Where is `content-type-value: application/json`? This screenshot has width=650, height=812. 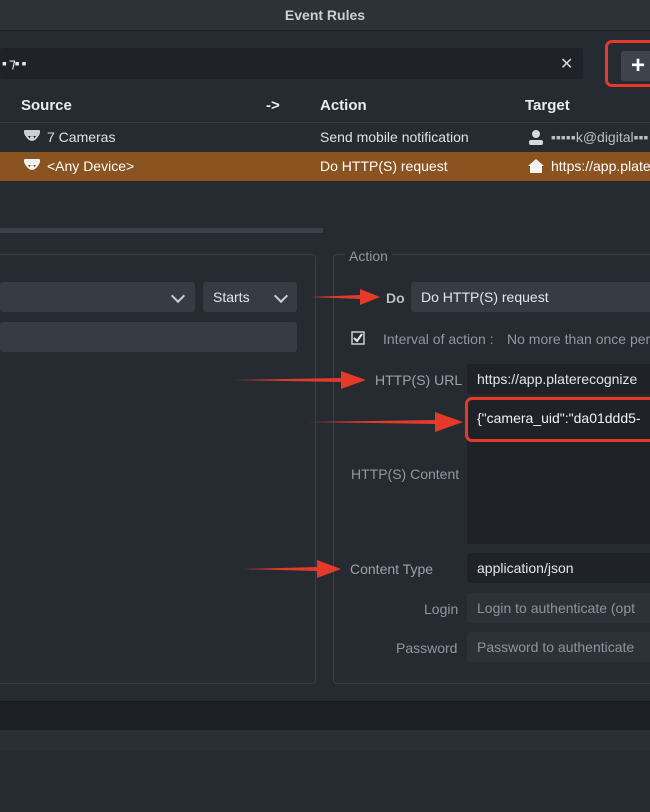 content-type-value: application/json is located at coordinates (525, 568).